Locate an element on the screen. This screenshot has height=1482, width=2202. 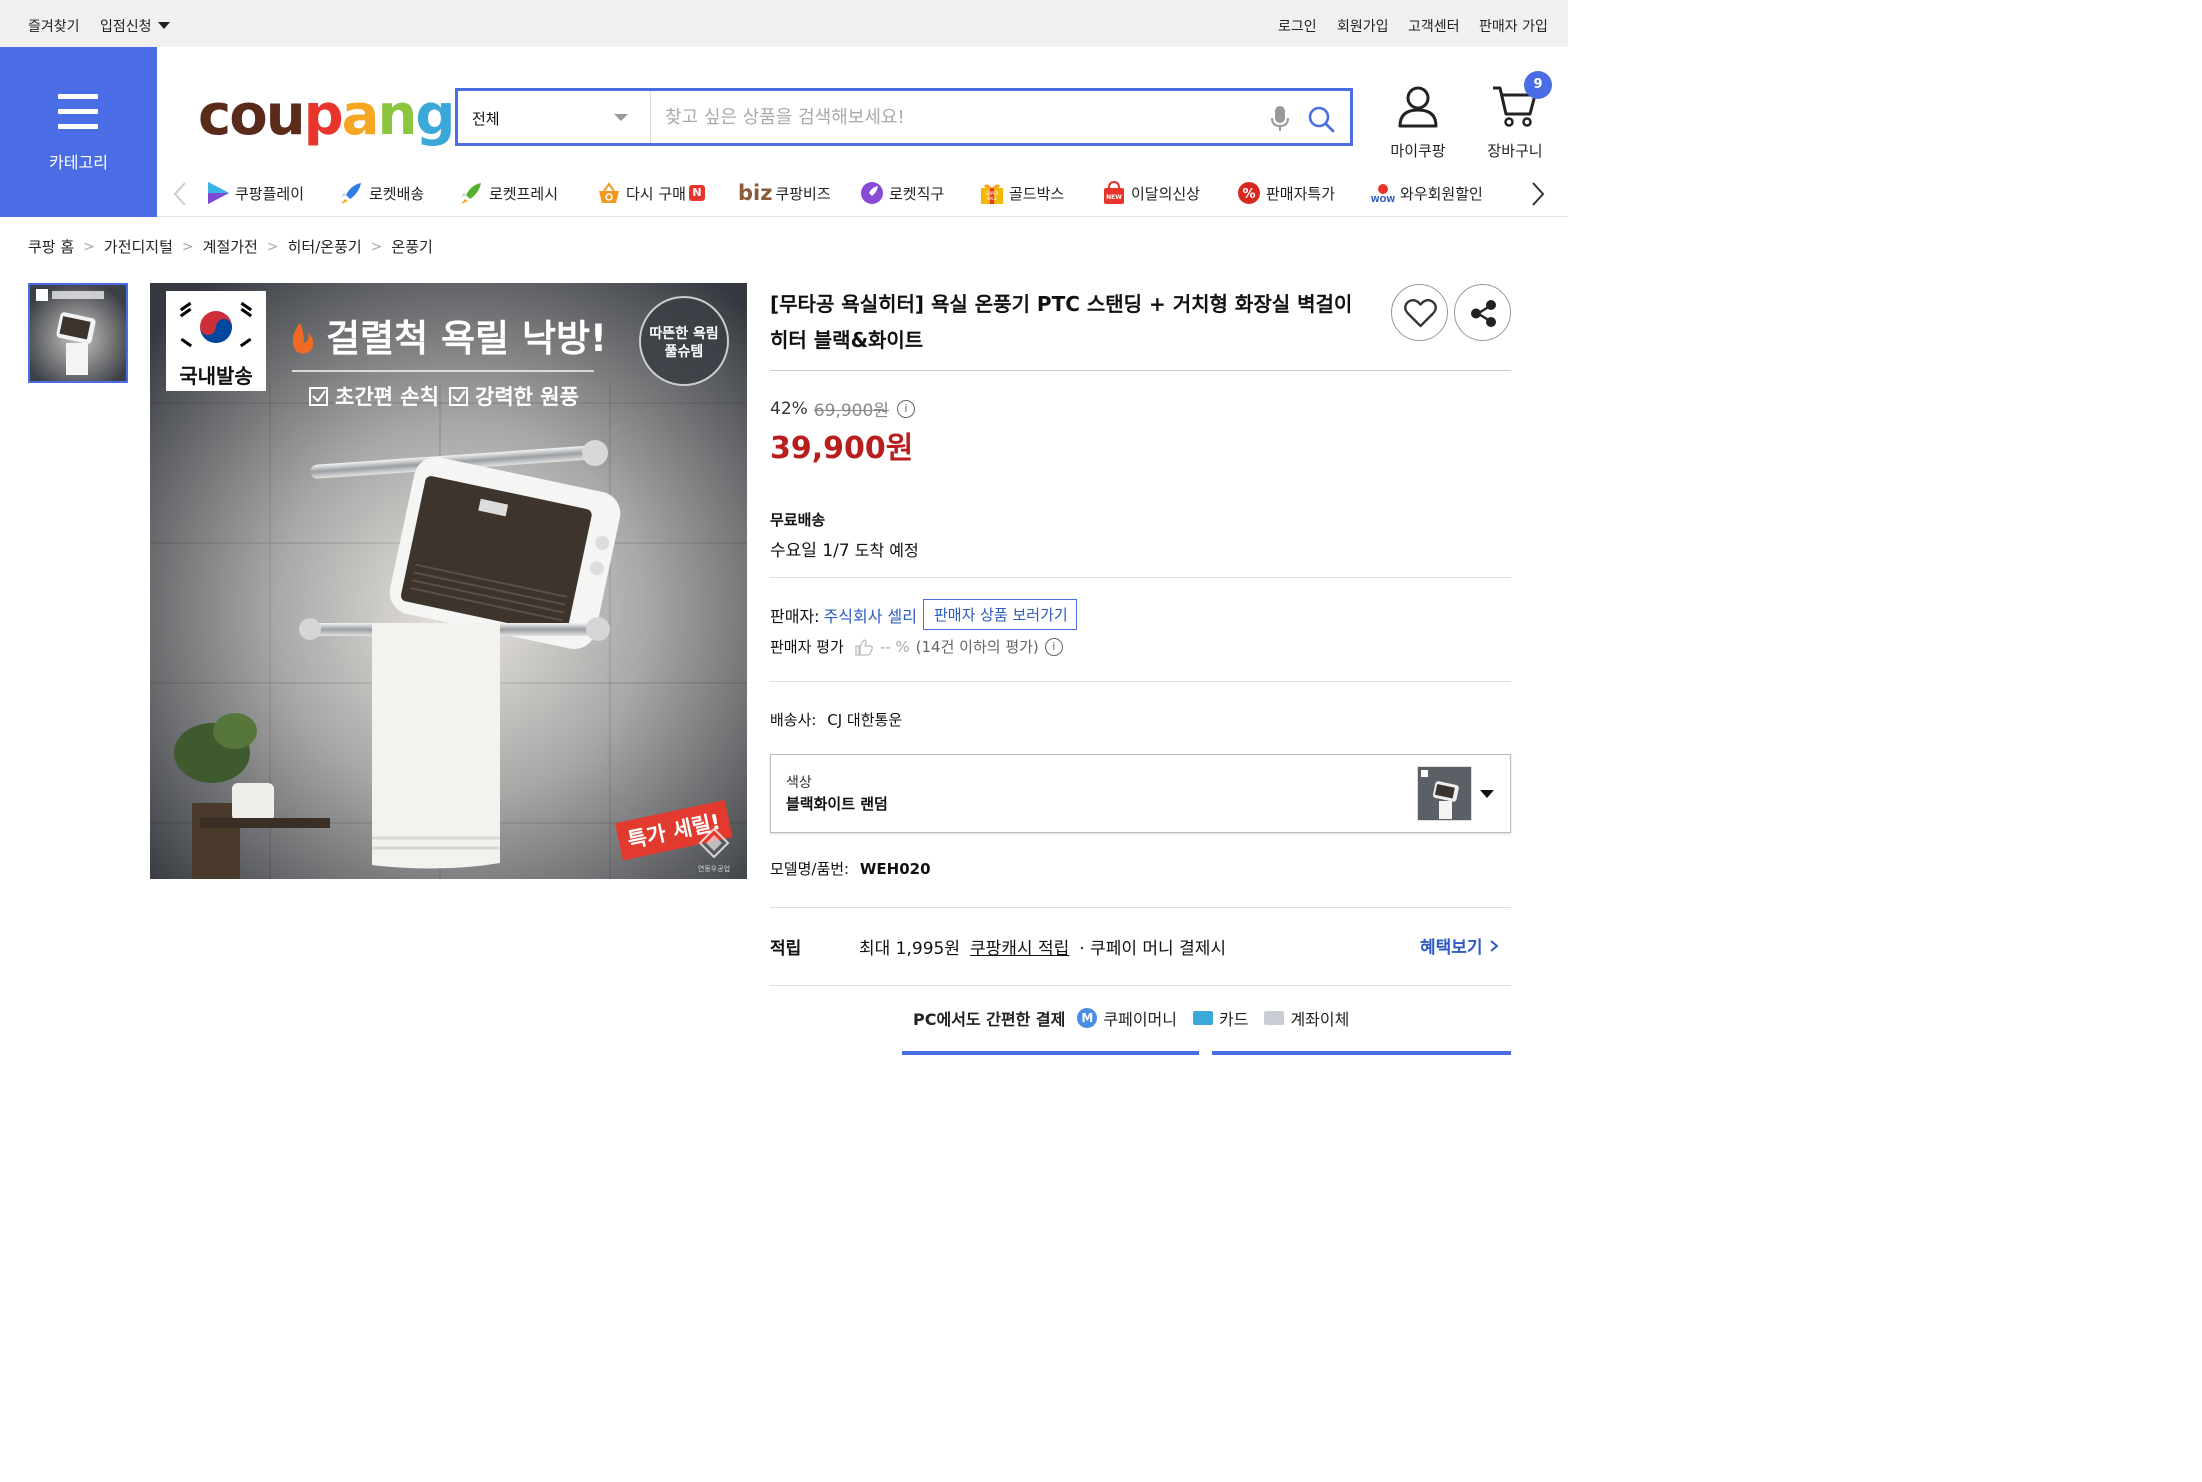
seller-rating-row: 판매자 평가 -- % (14건 이하의 평가) i is located at coordinates (916, 646).